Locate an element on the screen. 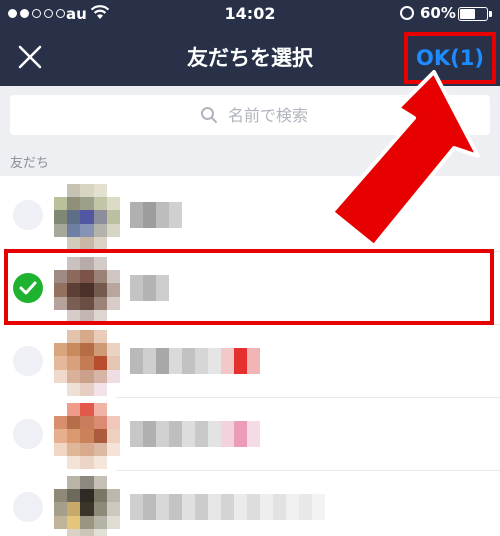 The image size is (500, 536). section-title: 友だち is located at coordinates (30, 163).